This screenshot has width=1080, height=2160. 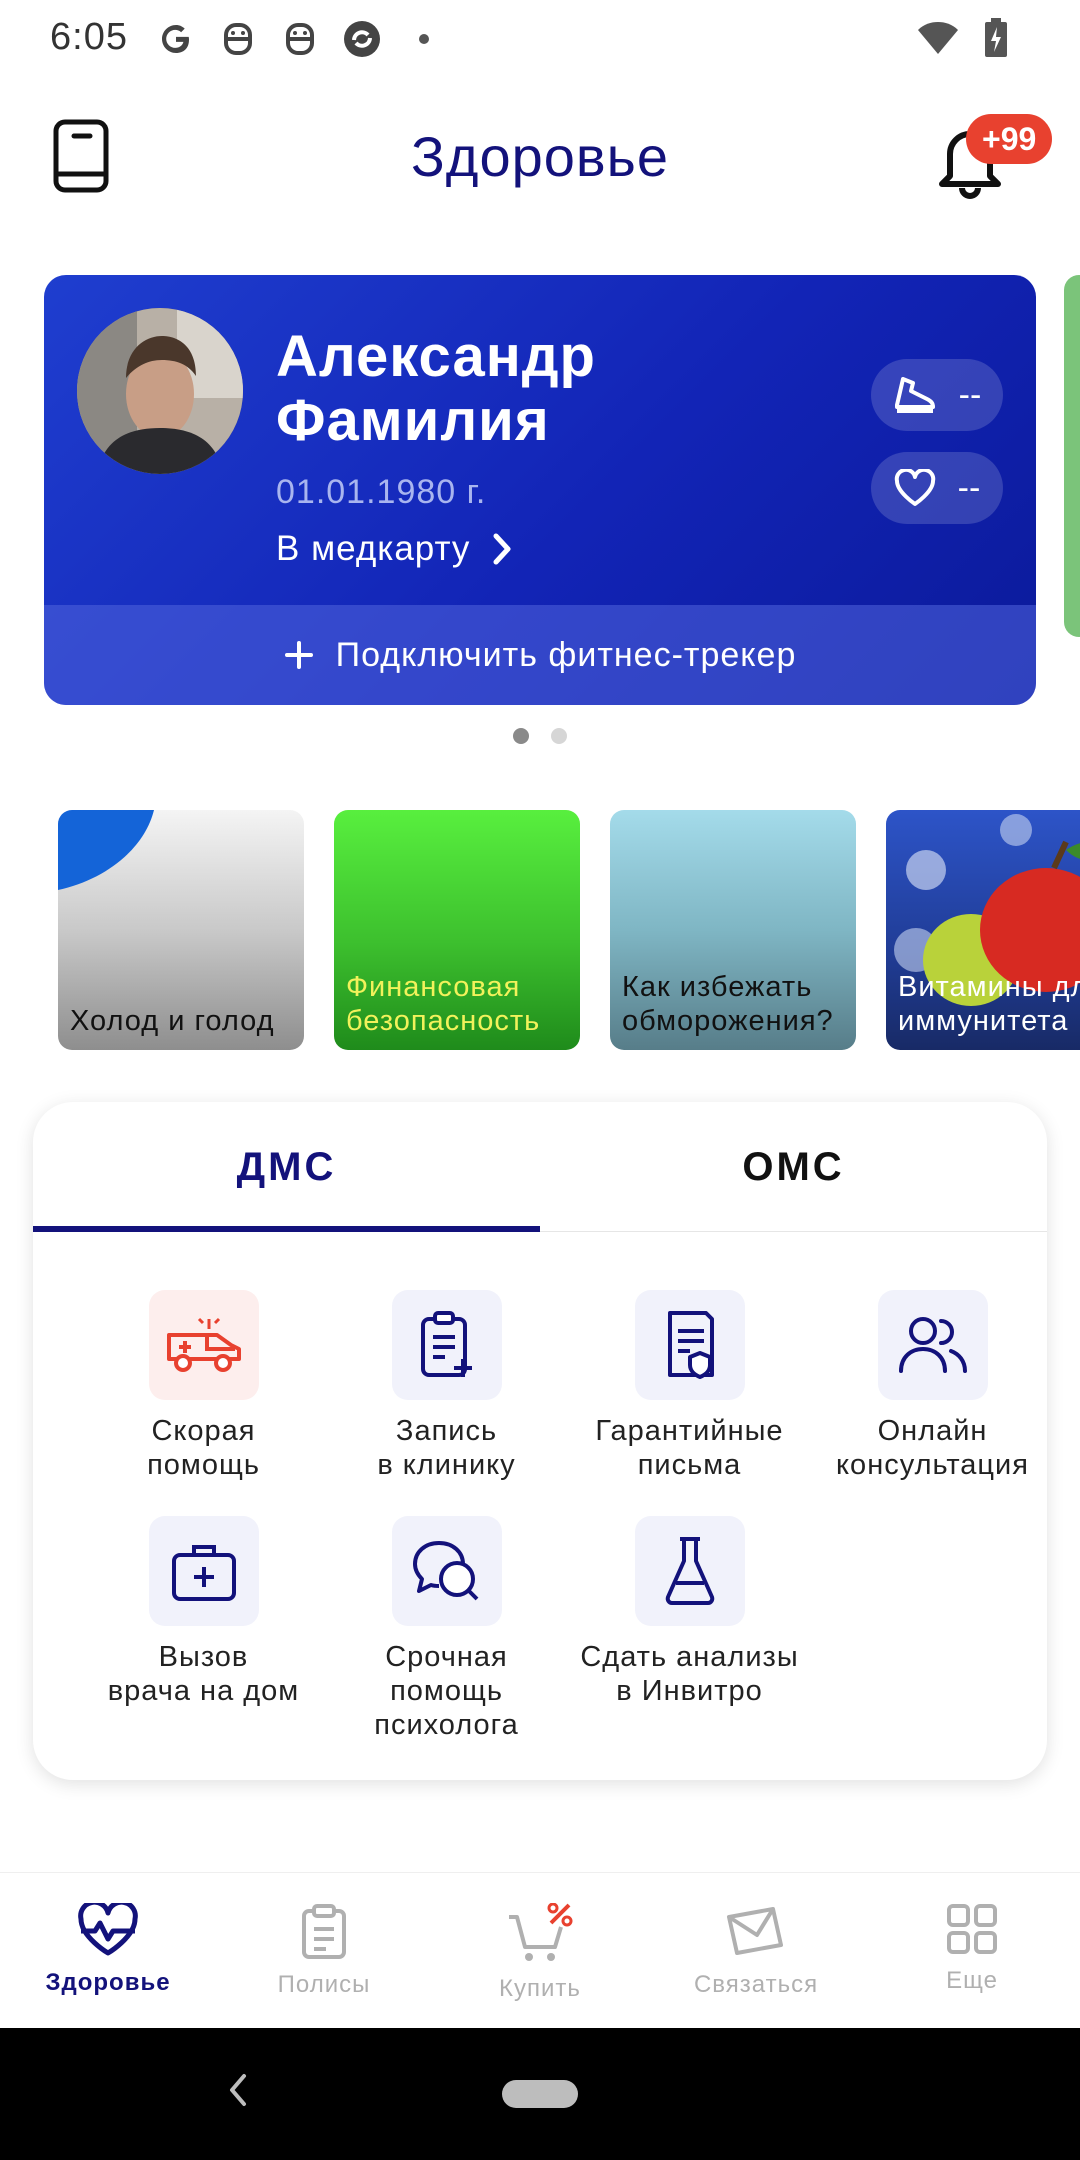 I want to click on heart-pulse-icon, so click(x=108, y=1929).